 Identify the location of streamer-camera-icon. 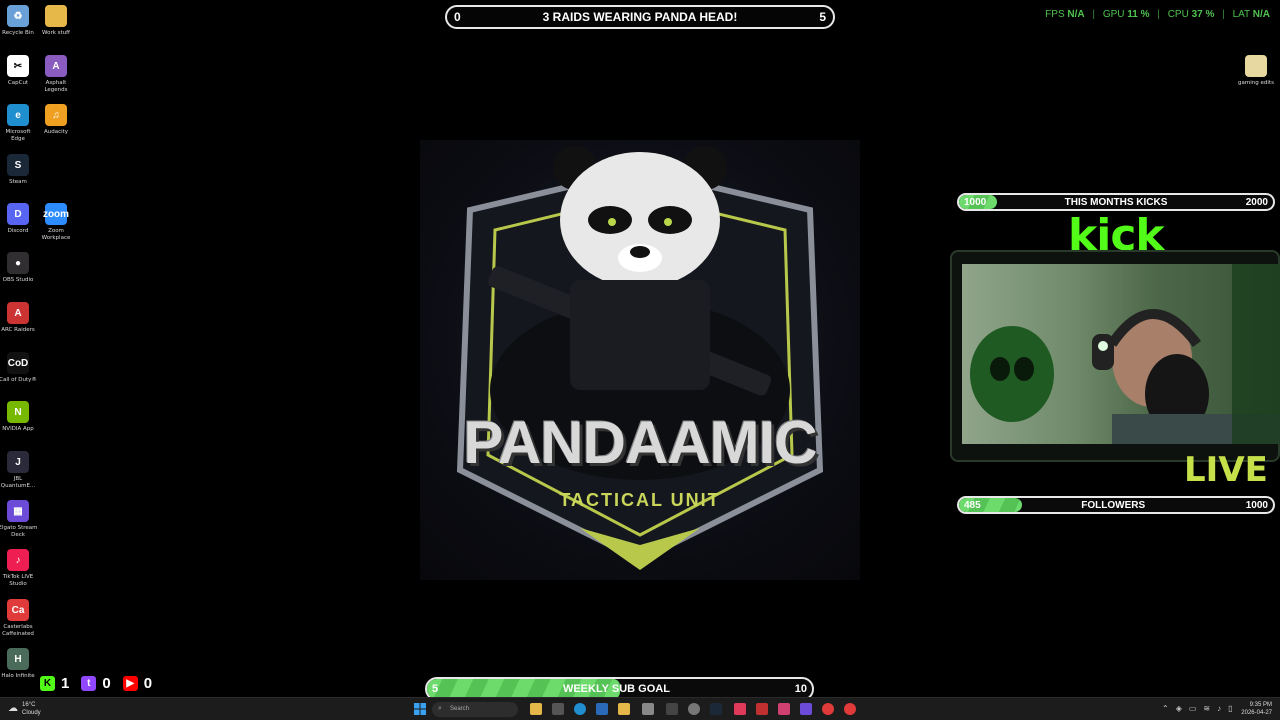
(1121, 354).